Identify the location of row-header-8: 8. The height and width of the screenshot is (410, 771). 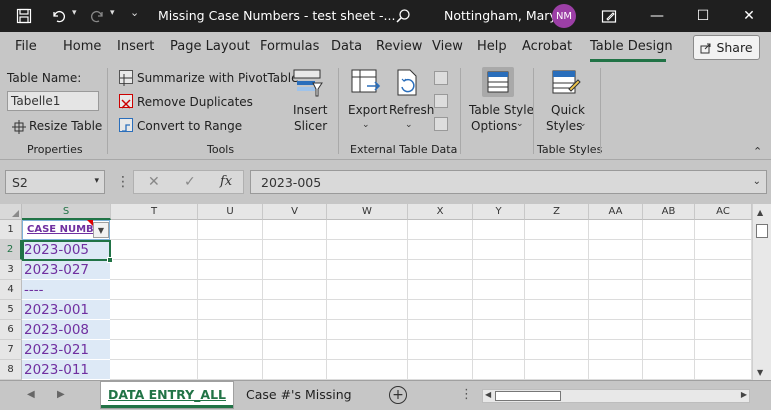
(11, 370).